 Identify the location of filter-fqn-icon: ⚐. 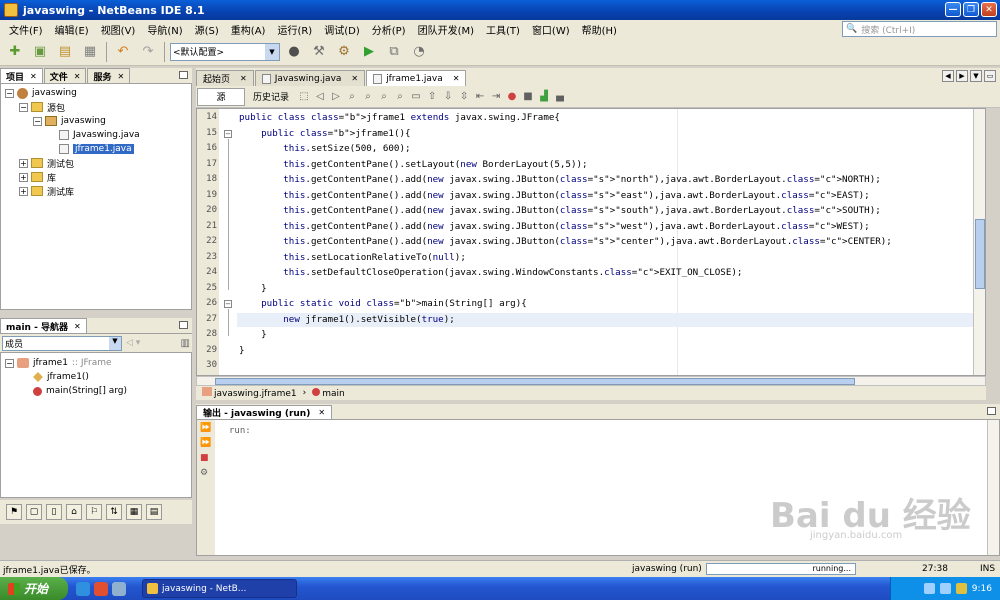
(94, 512).